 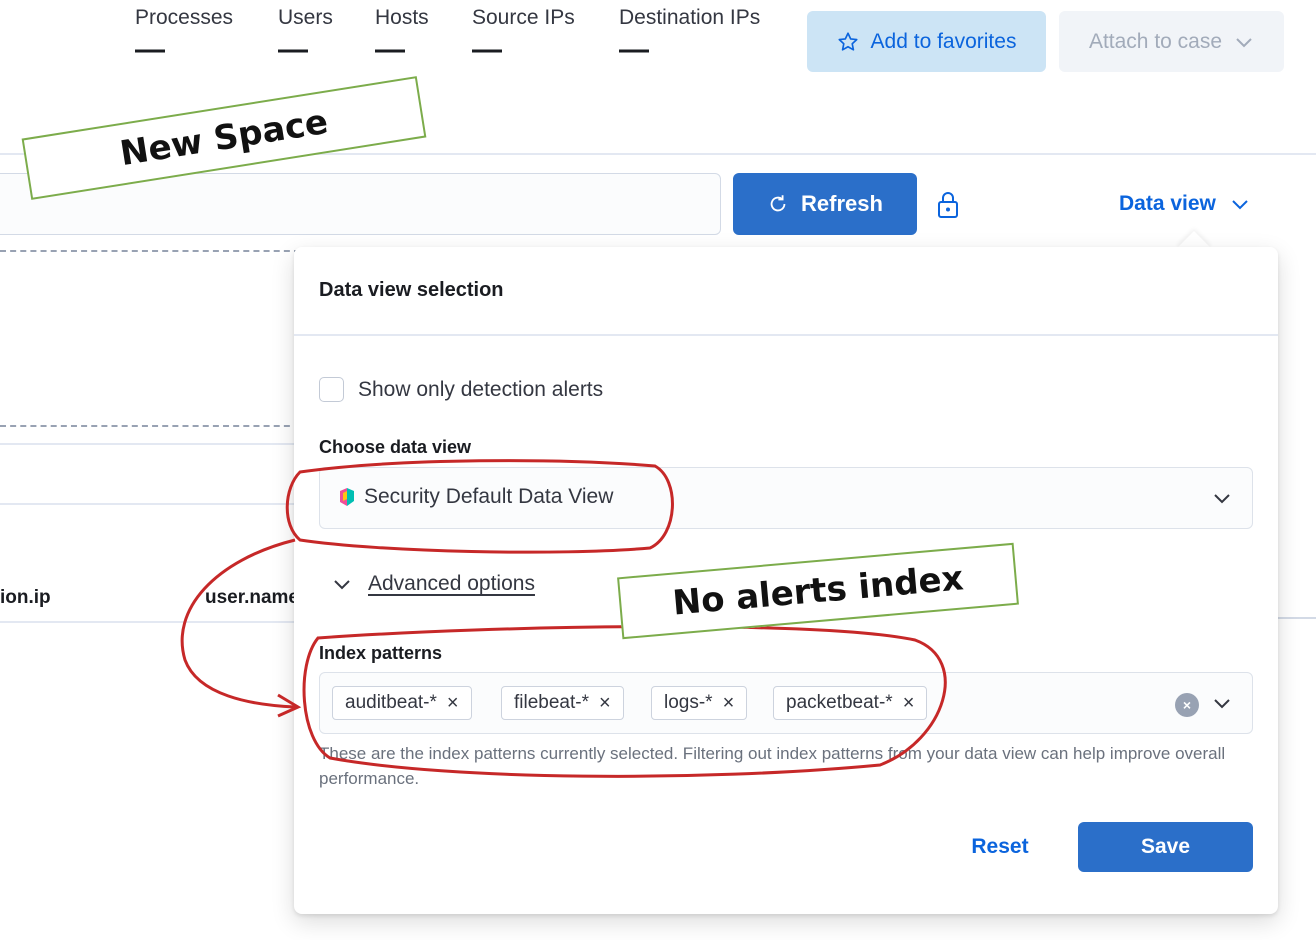 I want to click on advanced-options-toggle: Advanced options, so click(x=433, y=584).